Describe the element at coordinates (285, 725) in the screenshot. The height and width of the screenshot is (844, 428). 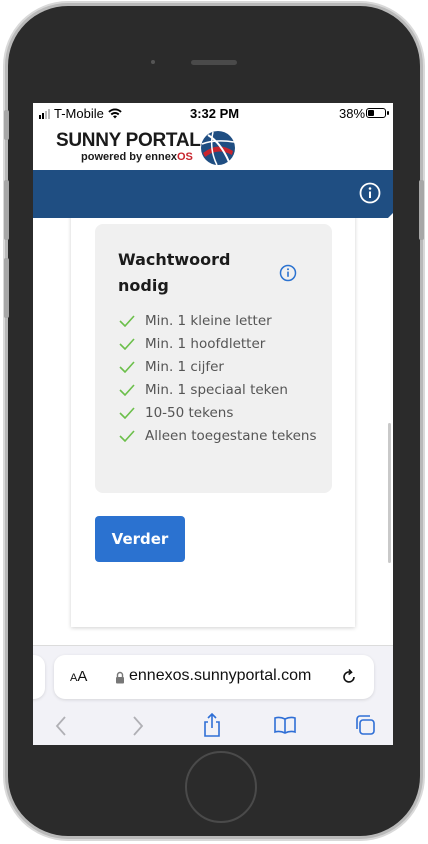
I see `bookmarks-icon` at that location.